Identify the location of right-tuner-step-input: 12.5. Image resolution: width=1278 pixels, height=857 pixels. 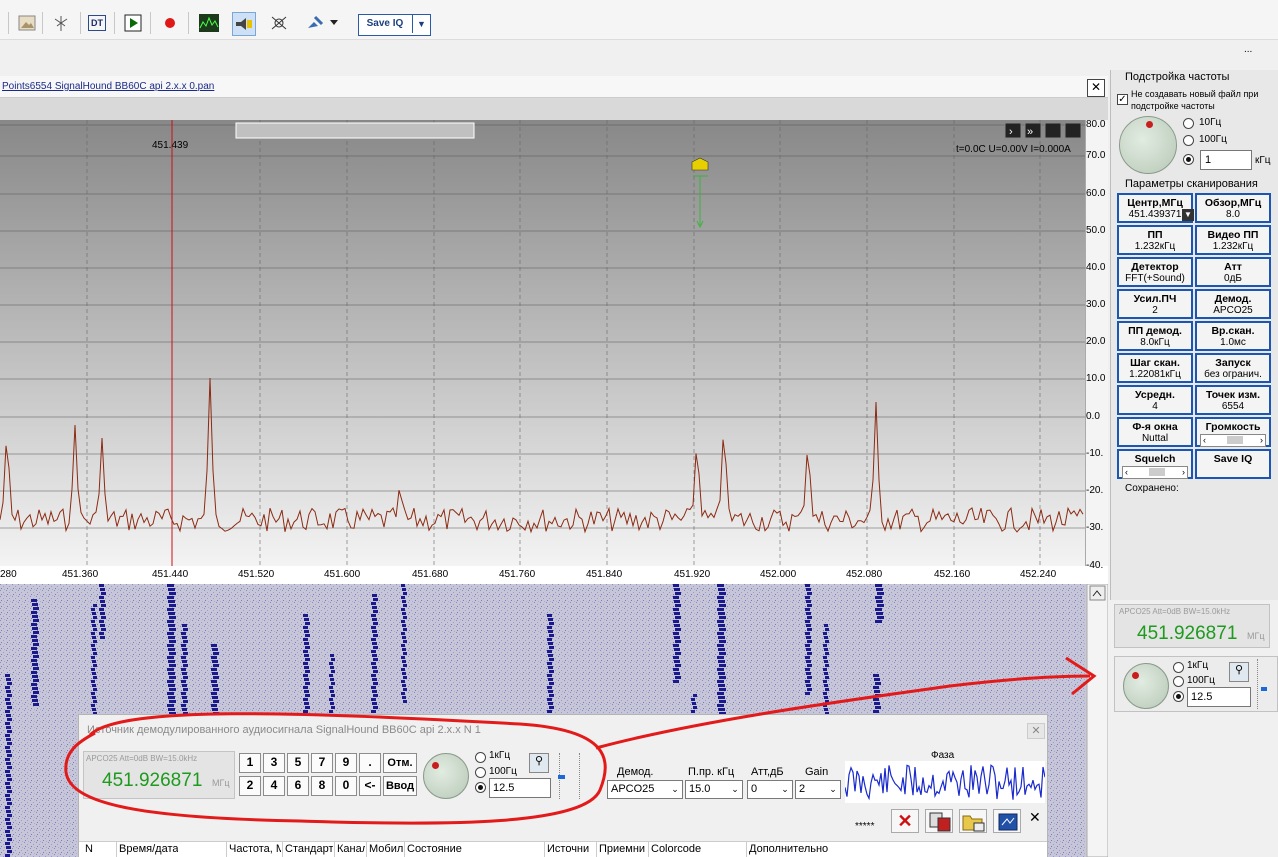
(1219, 697).